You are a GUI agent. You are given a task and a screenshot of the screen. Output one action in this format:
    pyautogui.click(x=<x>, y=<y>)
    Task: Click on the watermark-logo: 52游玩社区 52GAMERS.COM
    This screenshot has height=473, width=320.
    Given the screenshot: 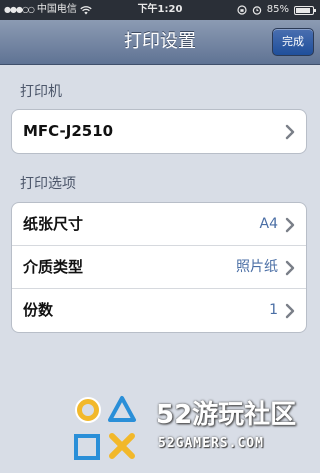 What is the action you would take?
    pyautogui.click(x=195, y=430)
    